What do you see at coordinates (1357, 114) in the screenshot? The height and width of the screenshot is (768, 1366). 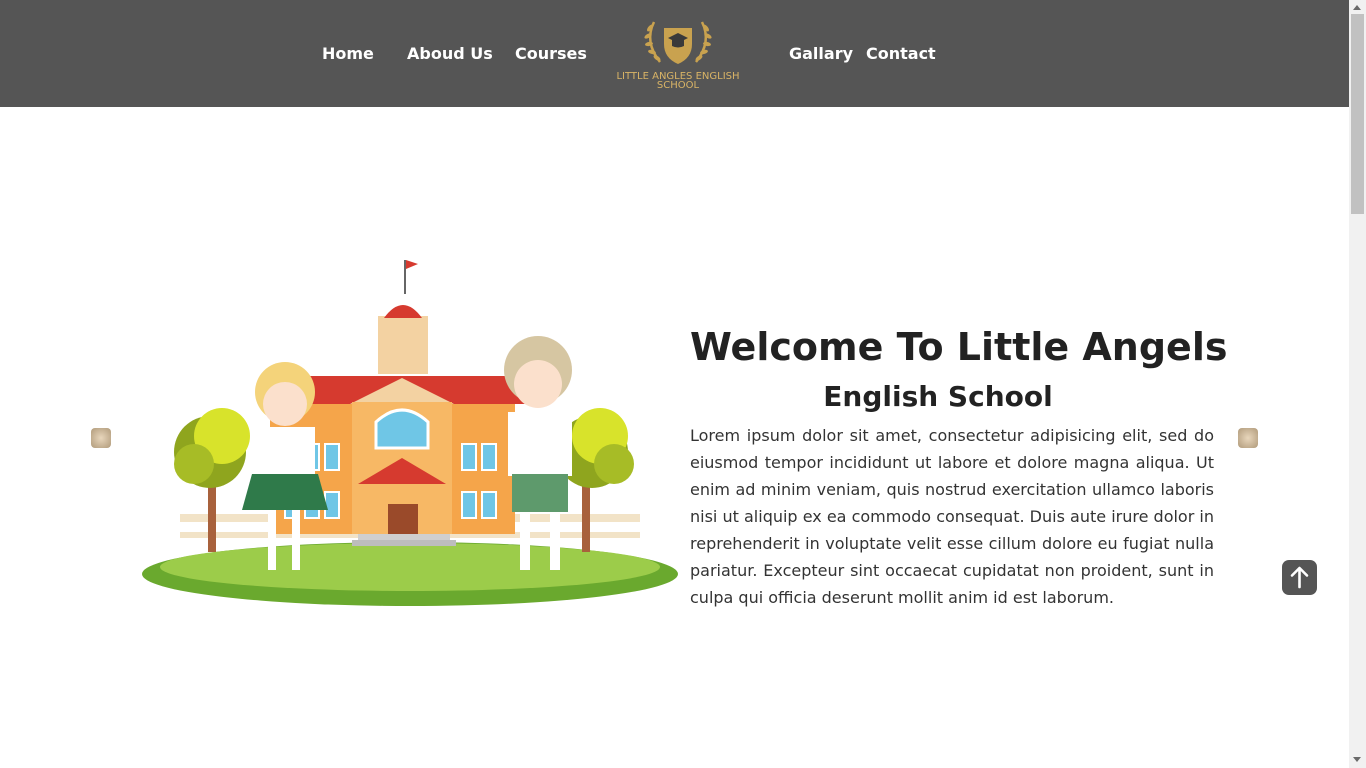 I see `scrollbar-thumb` at bounding box center [1357, 114].